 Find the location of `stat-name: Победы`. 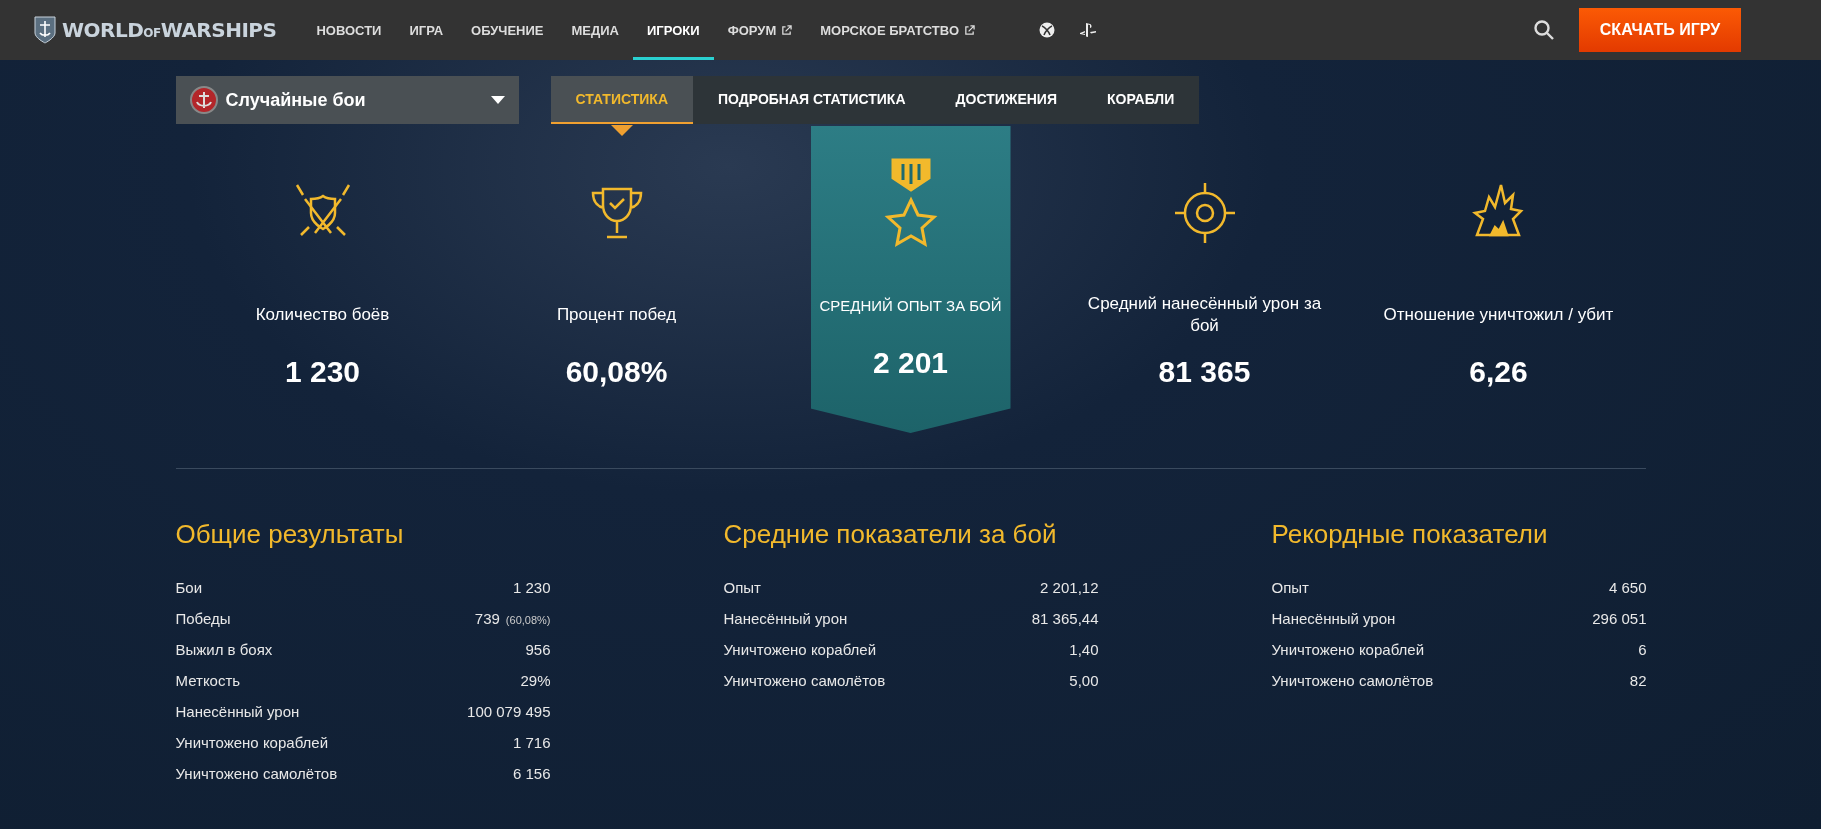

stat-name: Победы is located at coordinates (203, 618).